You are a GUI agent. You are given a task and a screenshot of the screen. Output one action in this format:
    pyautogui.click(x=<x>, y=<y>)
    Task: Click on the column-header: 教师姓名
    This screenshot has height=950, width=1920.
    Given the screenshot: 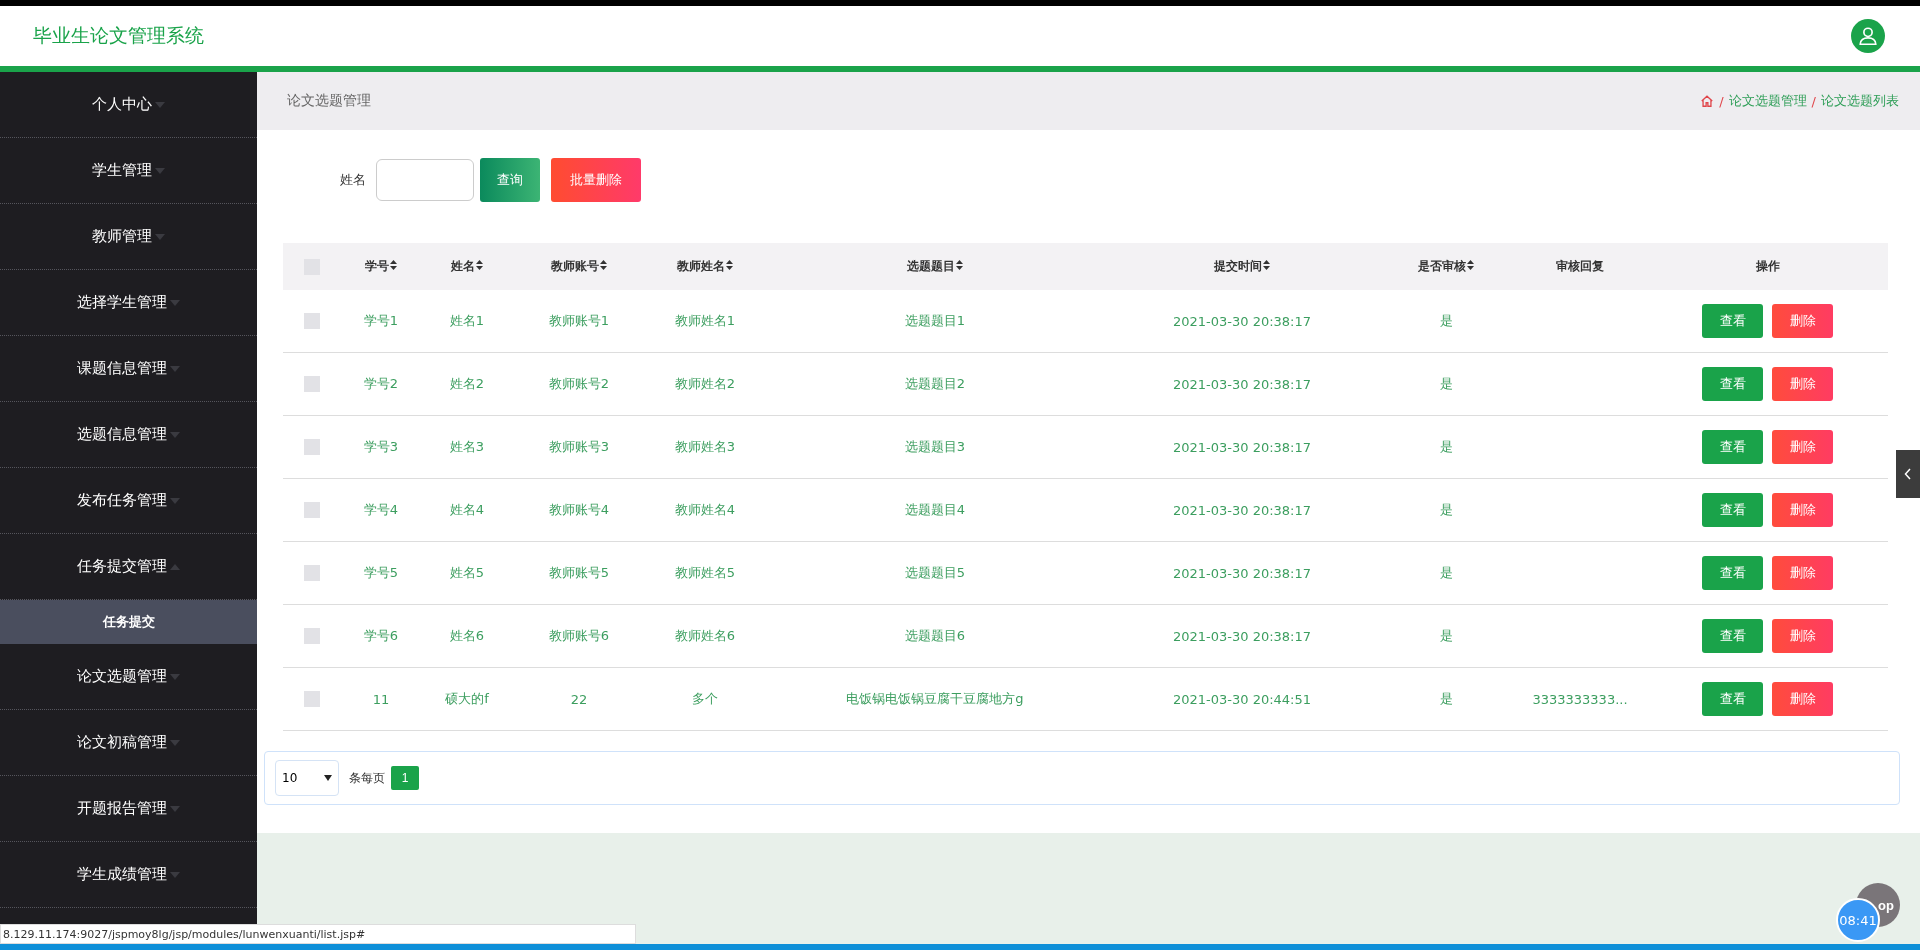 What is the action you would take?
    pyautogui.click(x=705, y=266)
    